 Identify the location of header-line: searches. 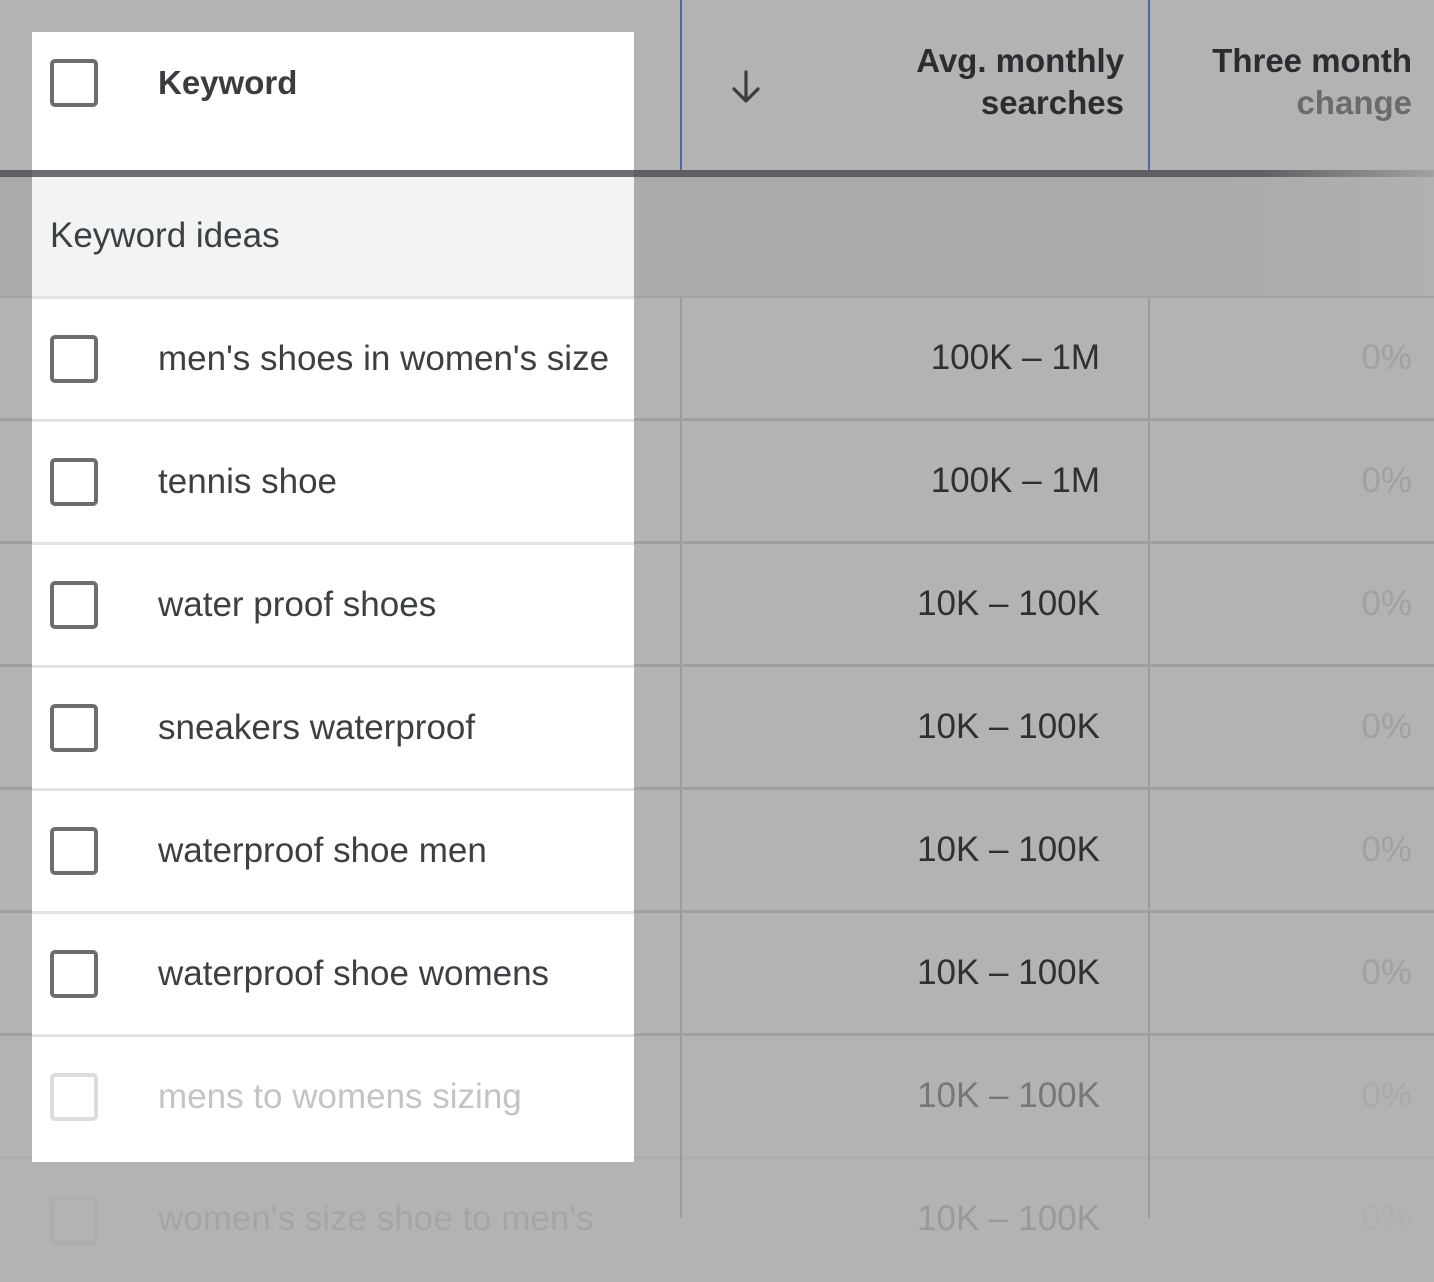
(1052, 102).